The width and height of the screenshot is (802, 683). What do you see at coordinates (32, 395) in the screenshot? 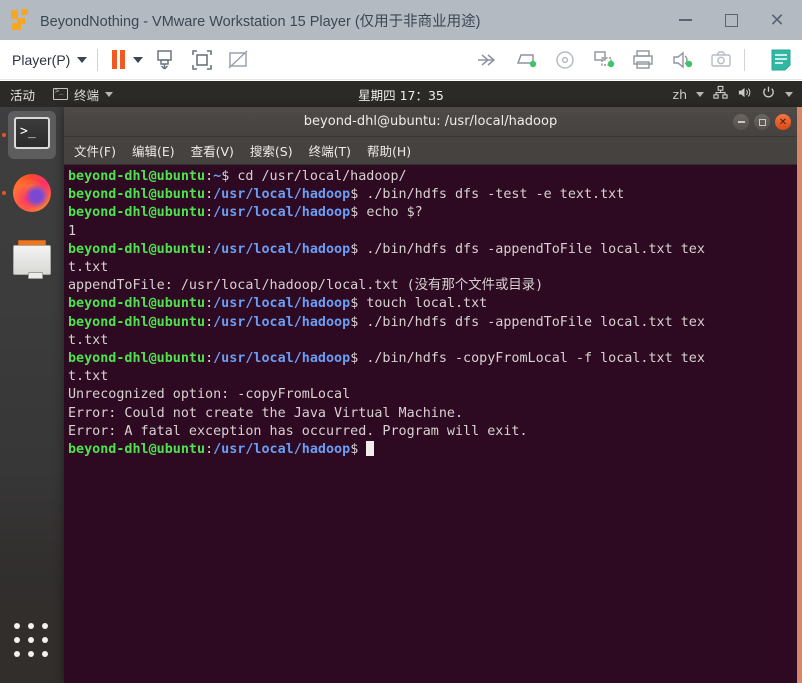
I see `ubuntu-dock: >_` at bounding box center [32, 395].